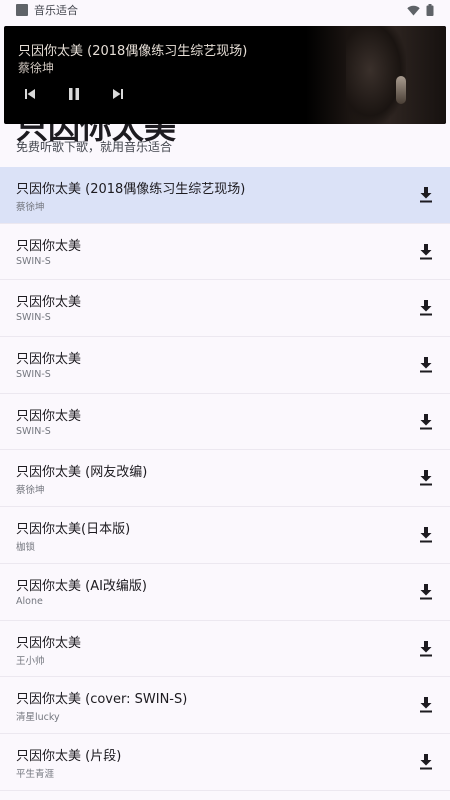 The image size is (450, 800). I want to click on song-row: 只因你太美 (网友改编) 蔡徐坤, so click(225, 479).